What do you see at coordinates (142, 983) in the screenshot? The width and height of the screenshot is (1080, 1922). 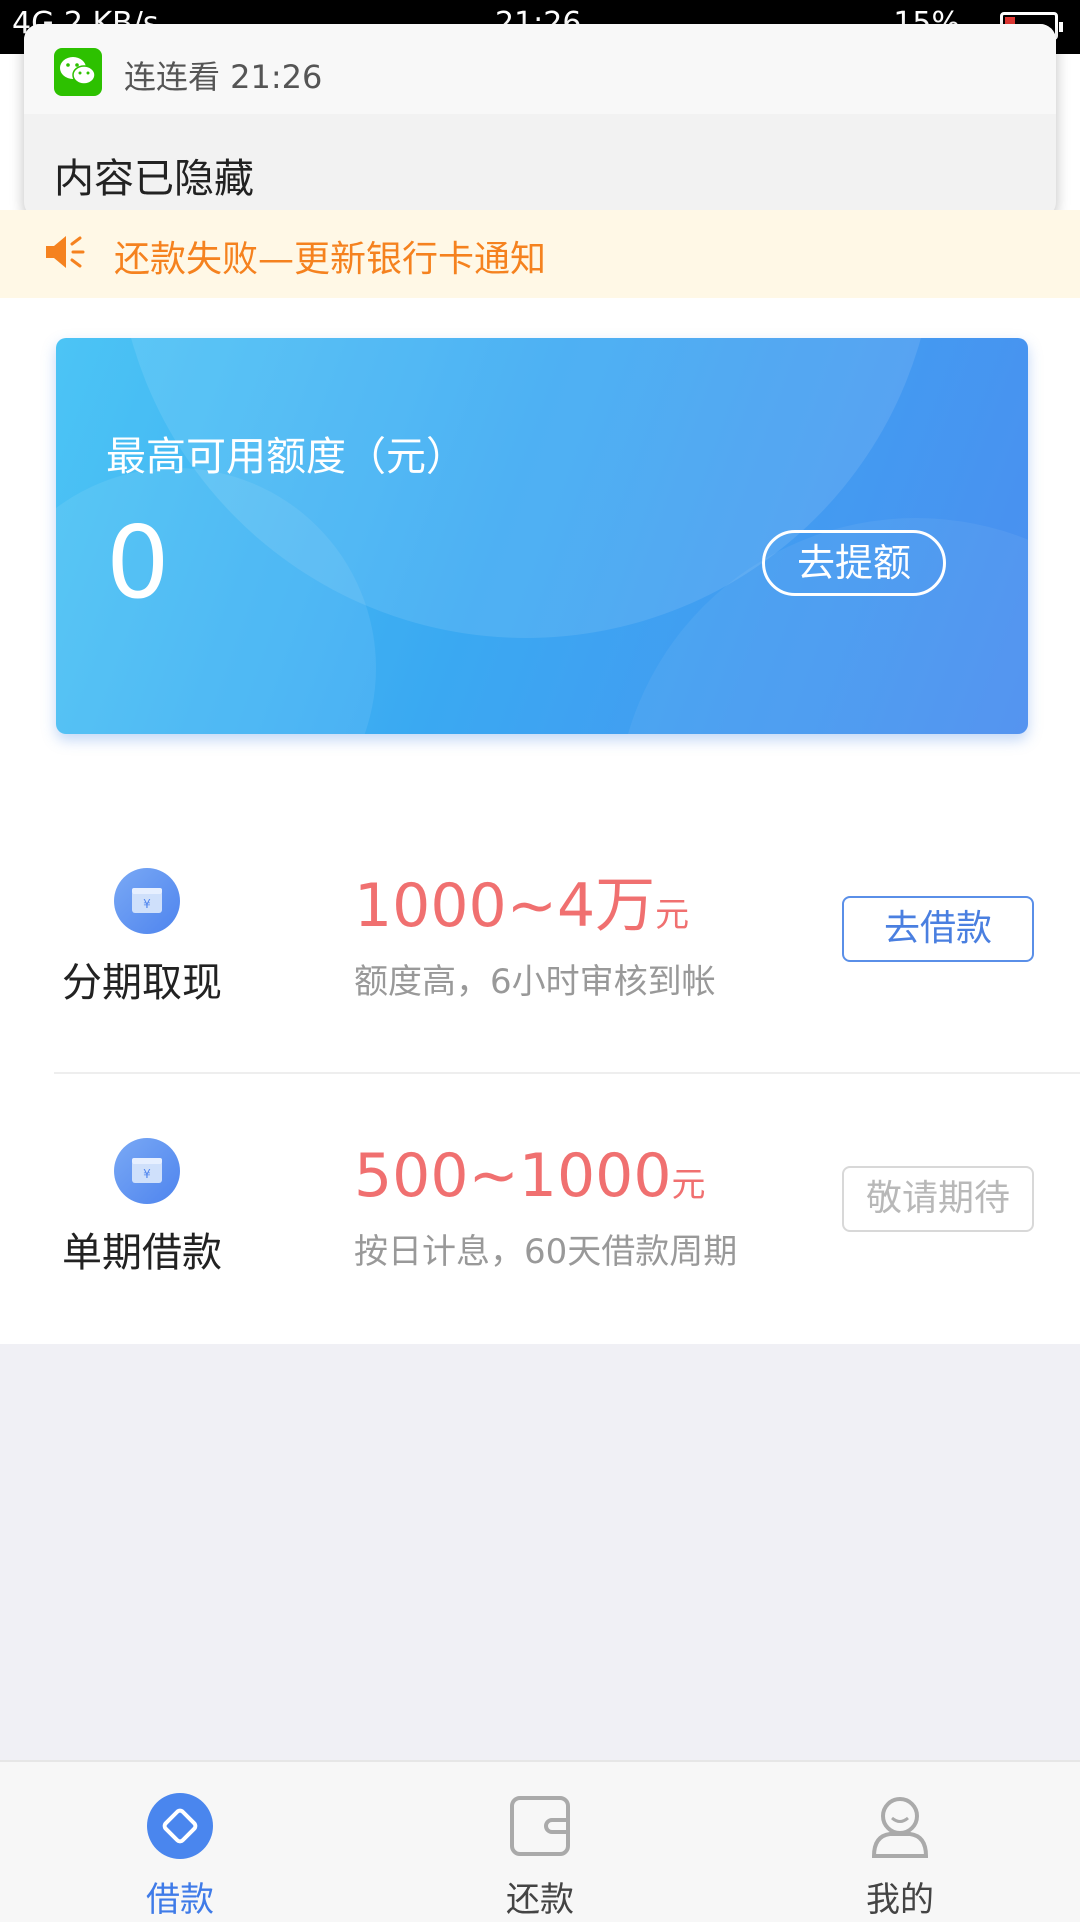 I see `product-name: 分期取现` at bounding box center [142, 983].